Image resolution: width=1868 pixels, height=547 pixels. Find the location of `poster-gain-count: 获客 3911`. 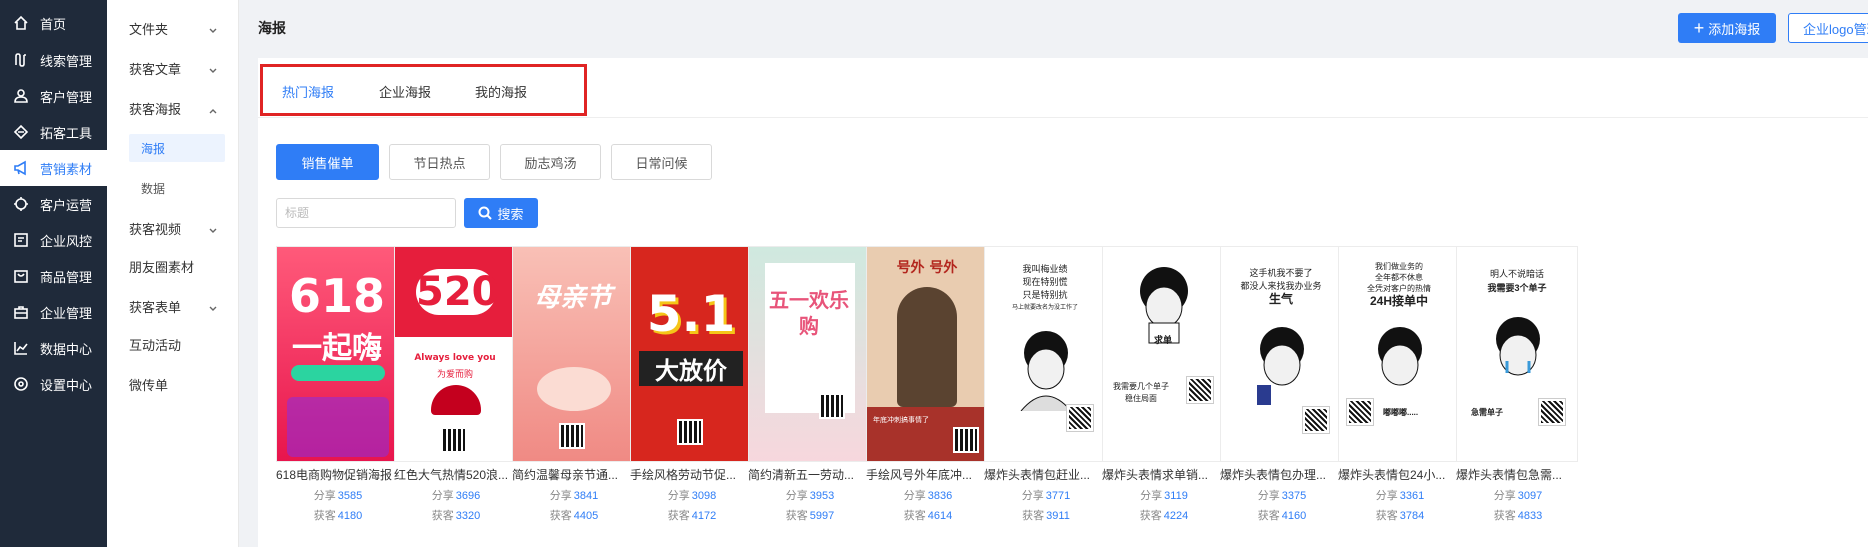

poster-gain-count: 获客 3911 is located at coordinates (1046, 516).